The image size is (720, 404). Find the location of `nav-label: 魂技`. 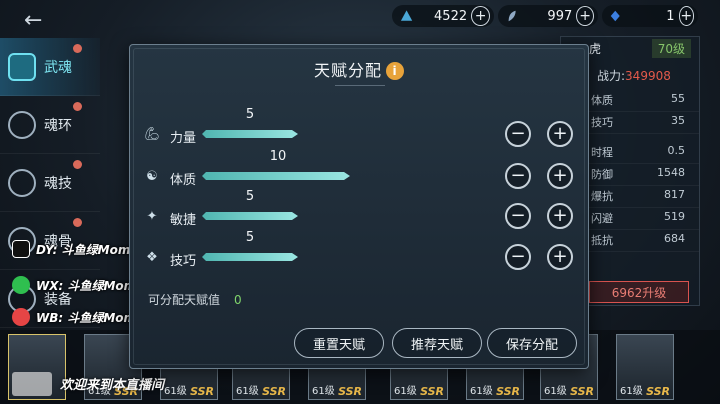

nav-label: 魂技 is located at coordinates (58, 183).